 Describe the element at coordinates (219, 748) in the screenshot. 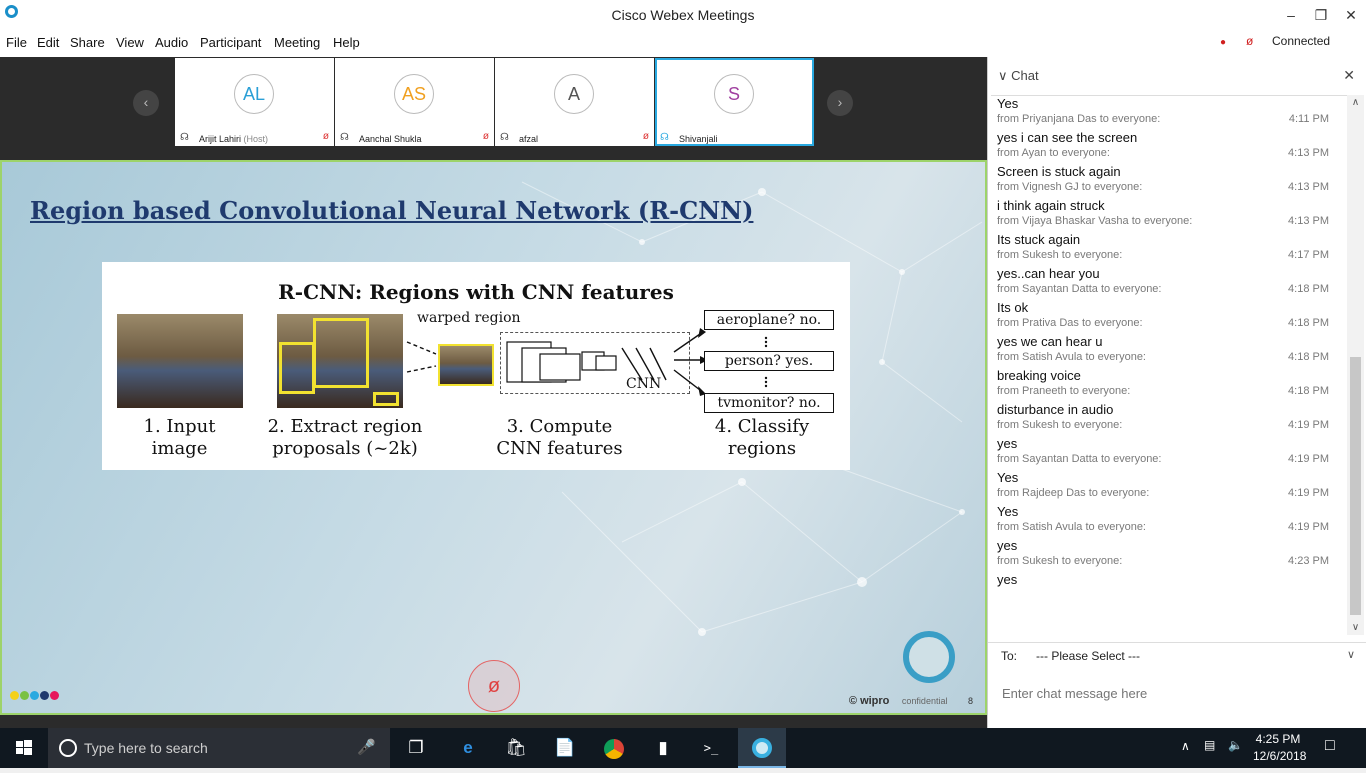

I see `taskbar-search: Type here to search 🎤` at that location.